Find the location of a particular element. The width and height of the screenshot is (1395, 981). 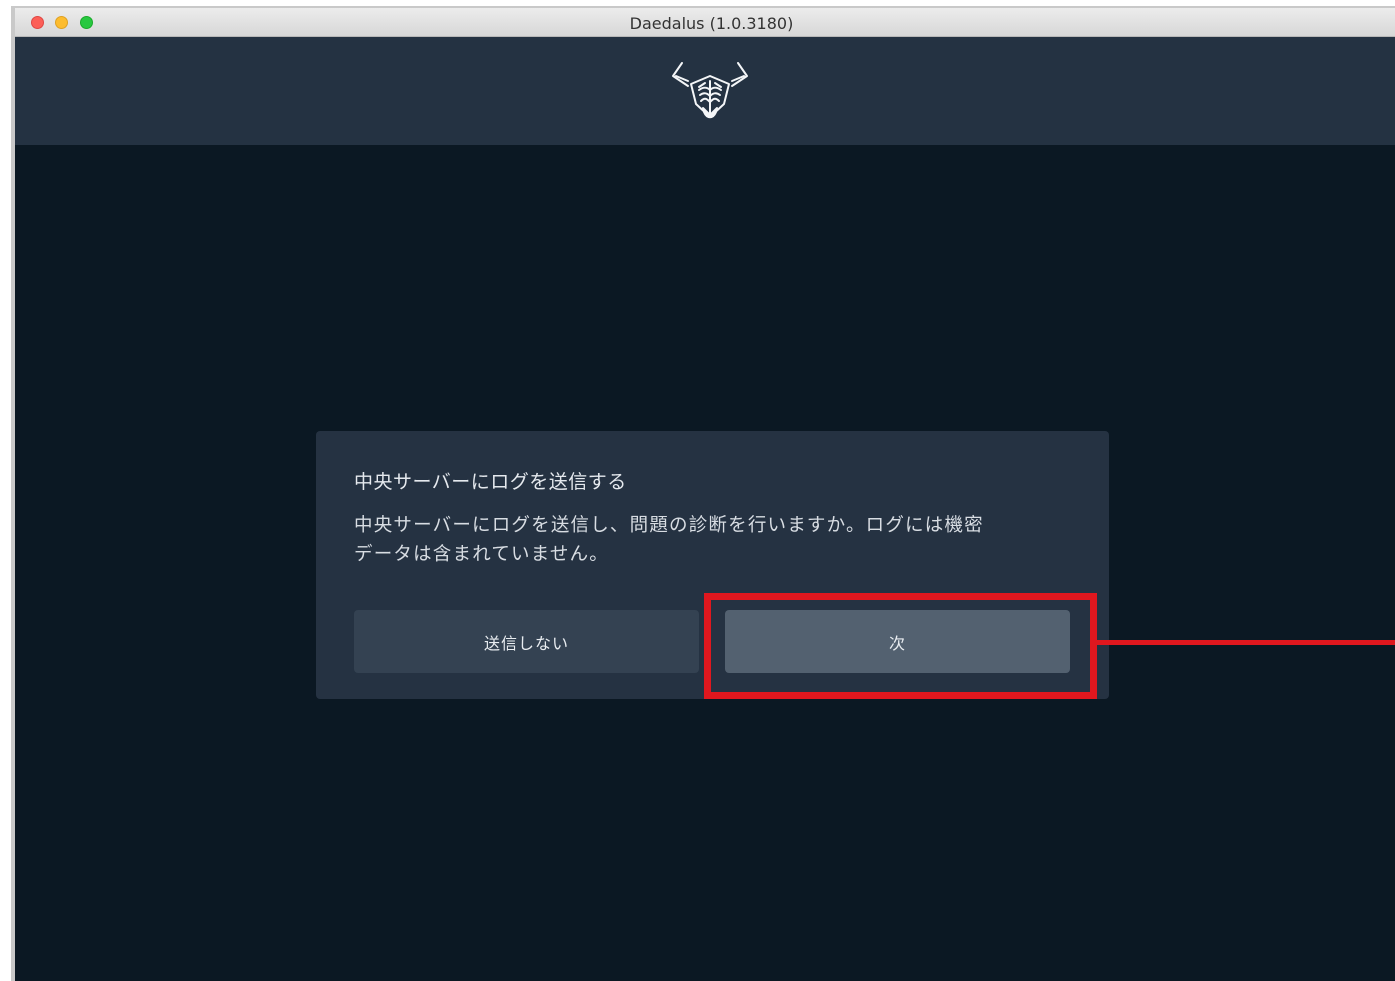

app-header is located at coordinates (705, 91).